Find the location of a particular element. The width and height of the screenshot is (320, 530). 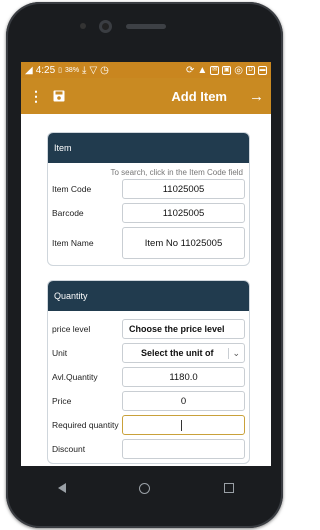

arrow-right-icon: → is located at coordinates (256, 96).